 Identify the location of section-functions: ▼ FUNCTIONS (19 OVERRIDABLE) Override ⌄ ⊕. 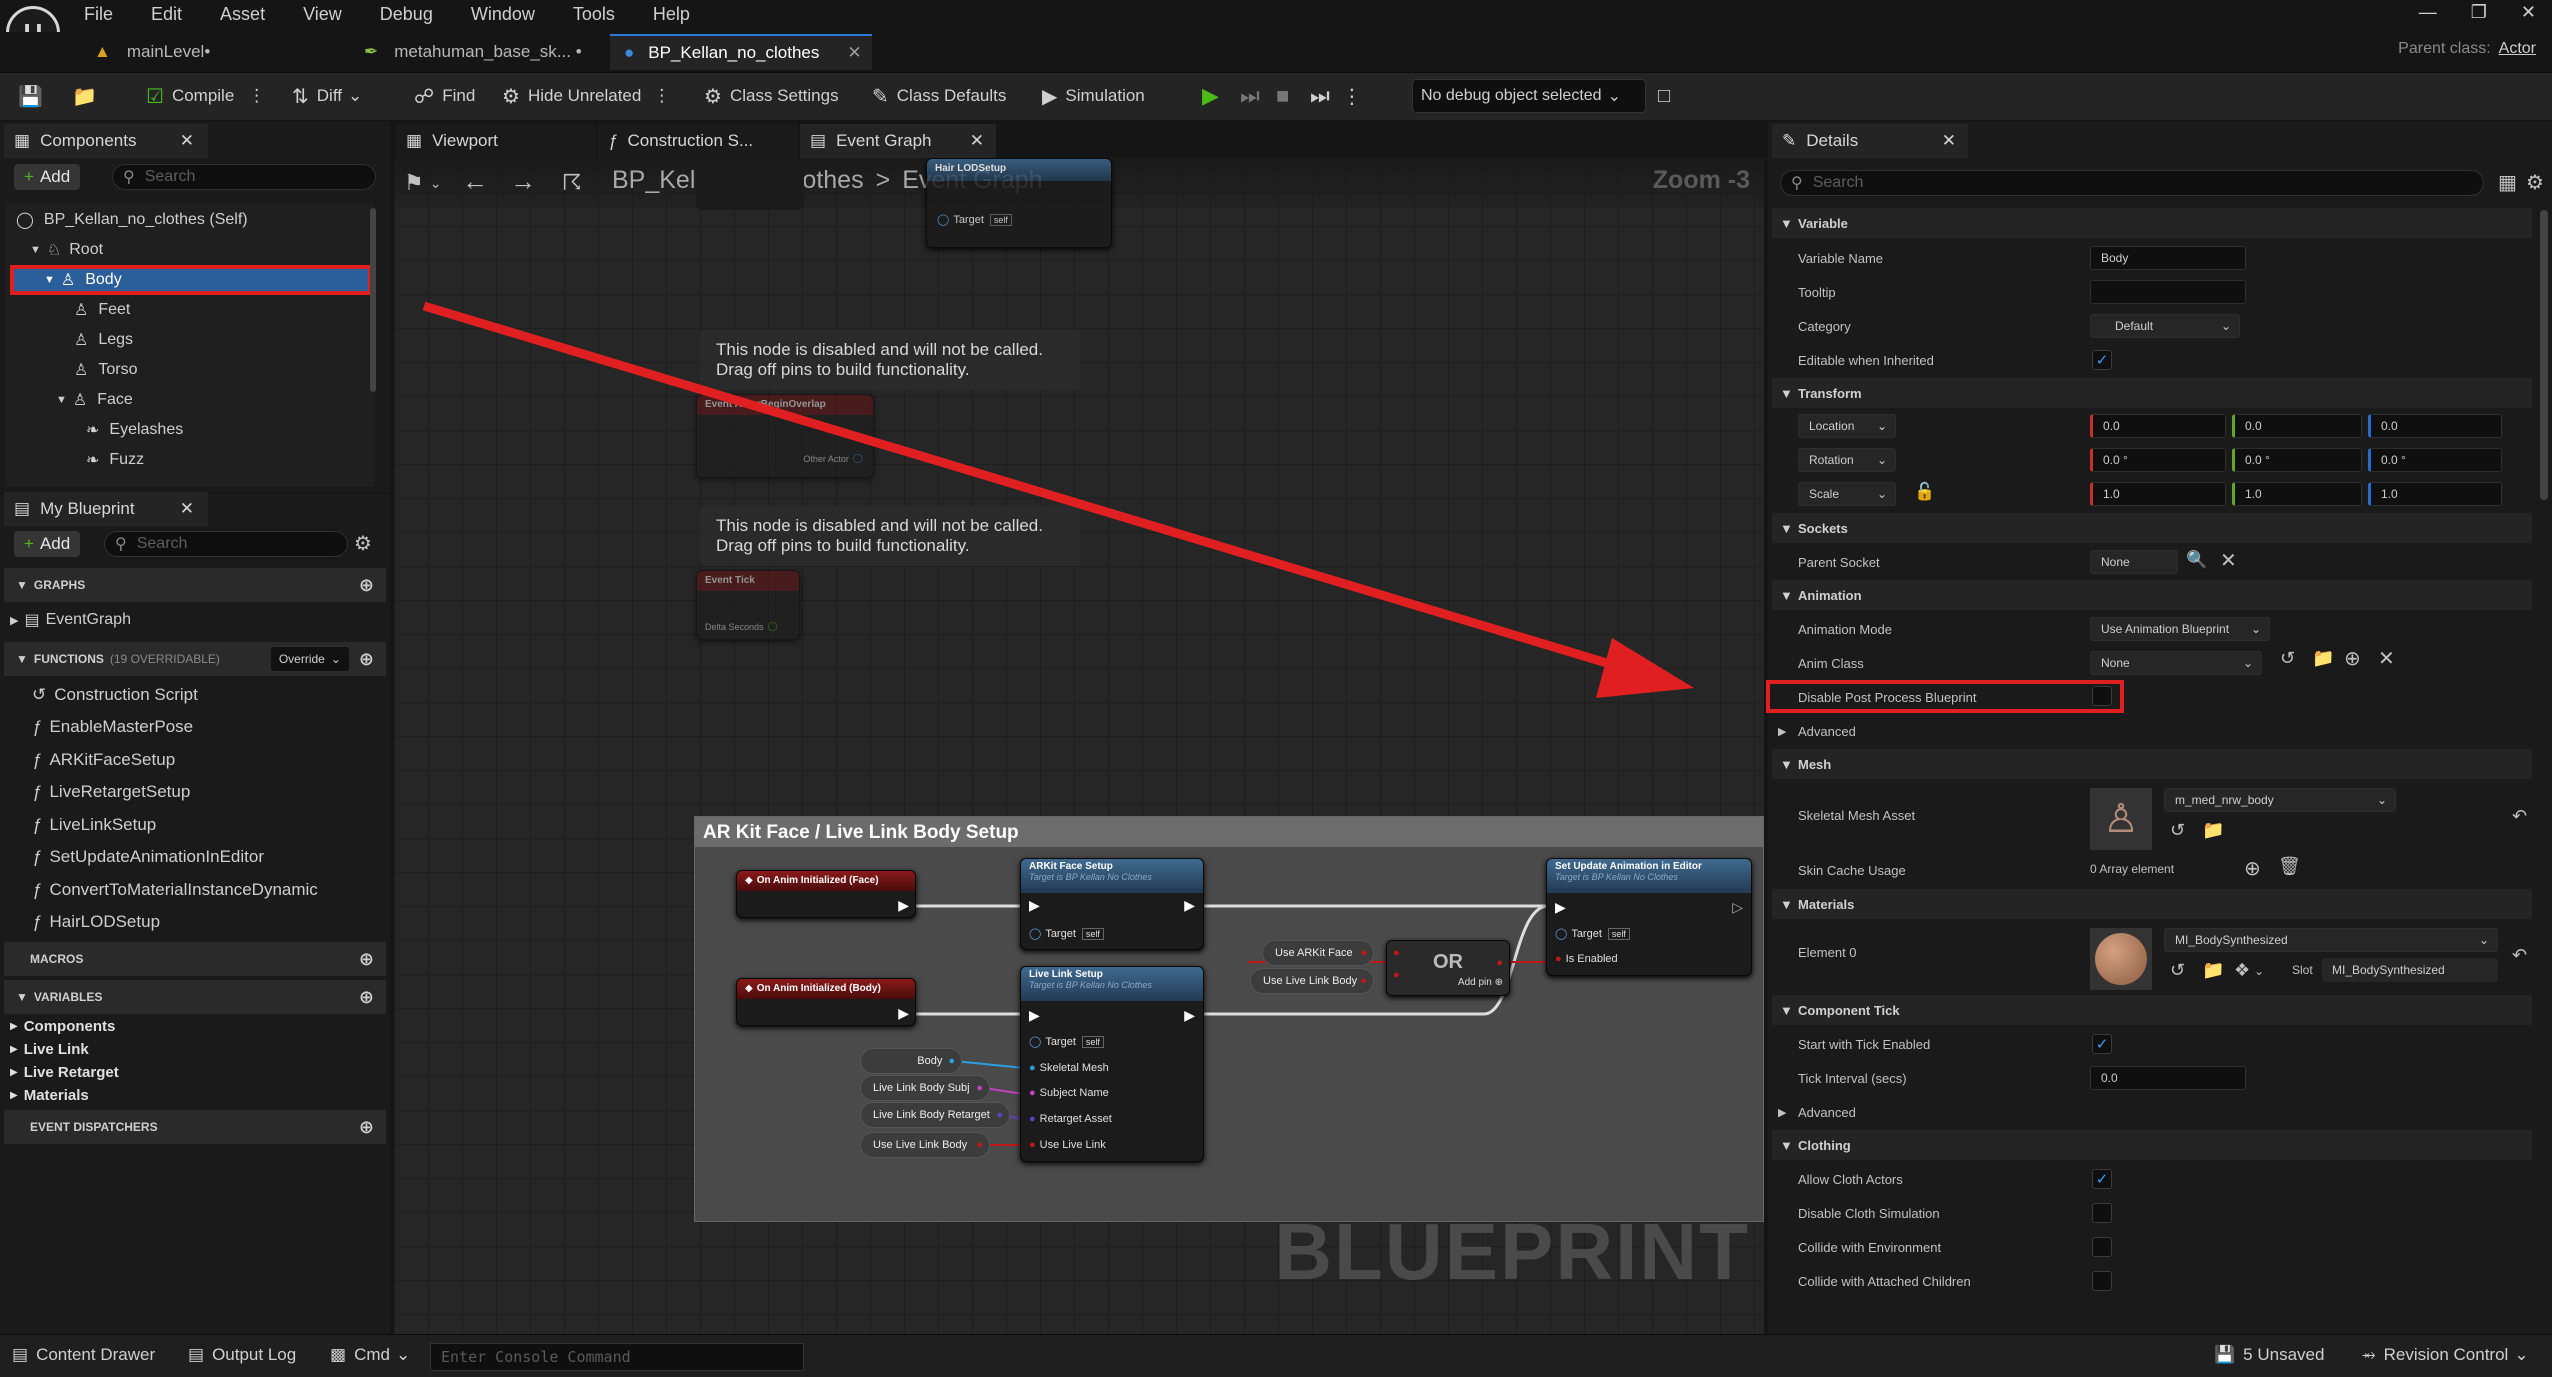
(195, 659).